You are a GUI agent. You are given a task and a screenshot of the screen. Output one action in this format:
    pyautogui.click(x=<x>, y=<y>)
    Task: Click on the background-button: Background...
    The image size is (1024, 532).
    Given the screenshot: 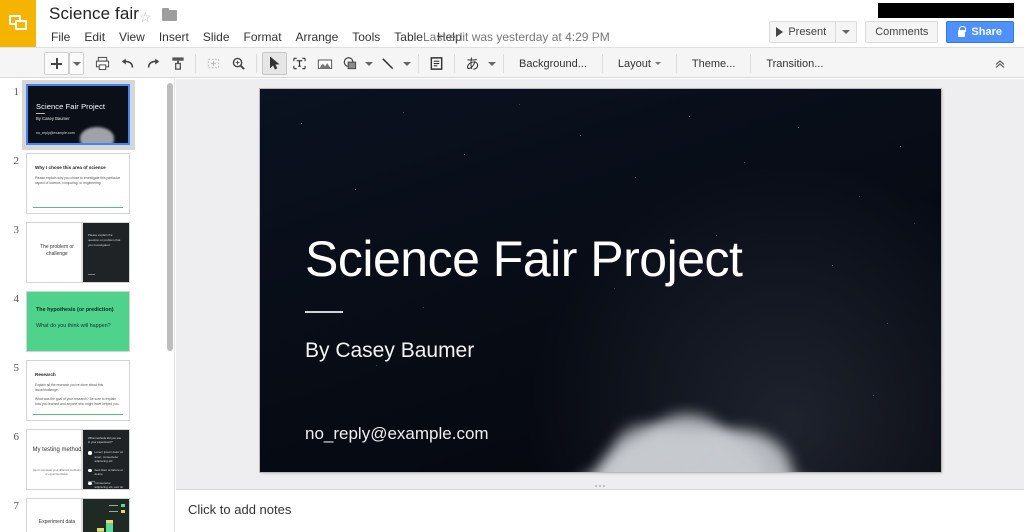 What is the action you would take?
    pyautogui.click(x=553, y=63)
    